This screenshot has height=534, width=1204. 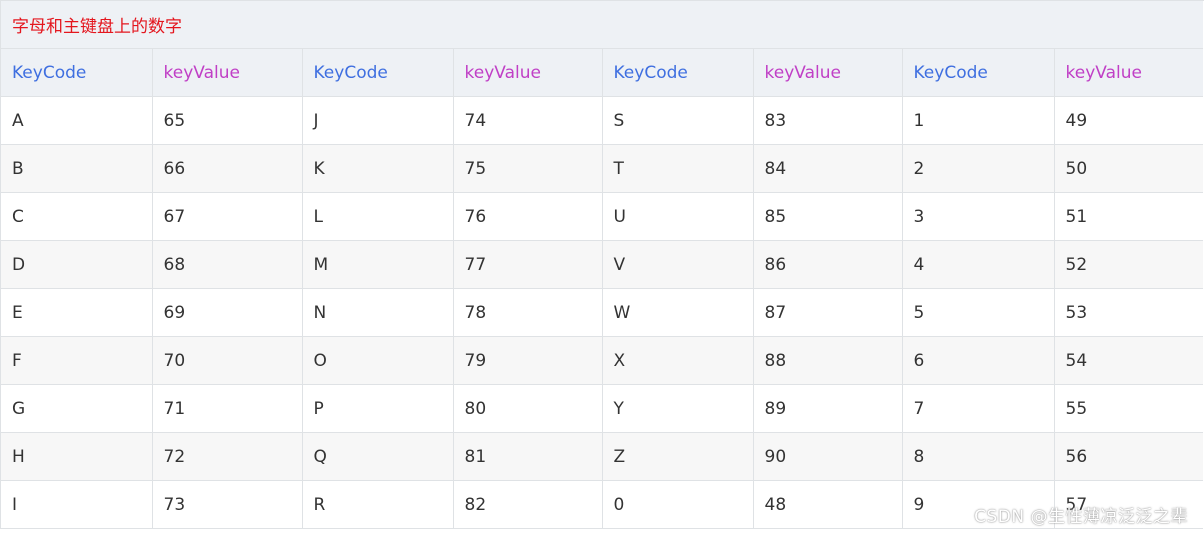 What do you see at coordinates (978, 408) in the screenshot?
I see `keycode-cell: 7` at bounding box center [978, 408].